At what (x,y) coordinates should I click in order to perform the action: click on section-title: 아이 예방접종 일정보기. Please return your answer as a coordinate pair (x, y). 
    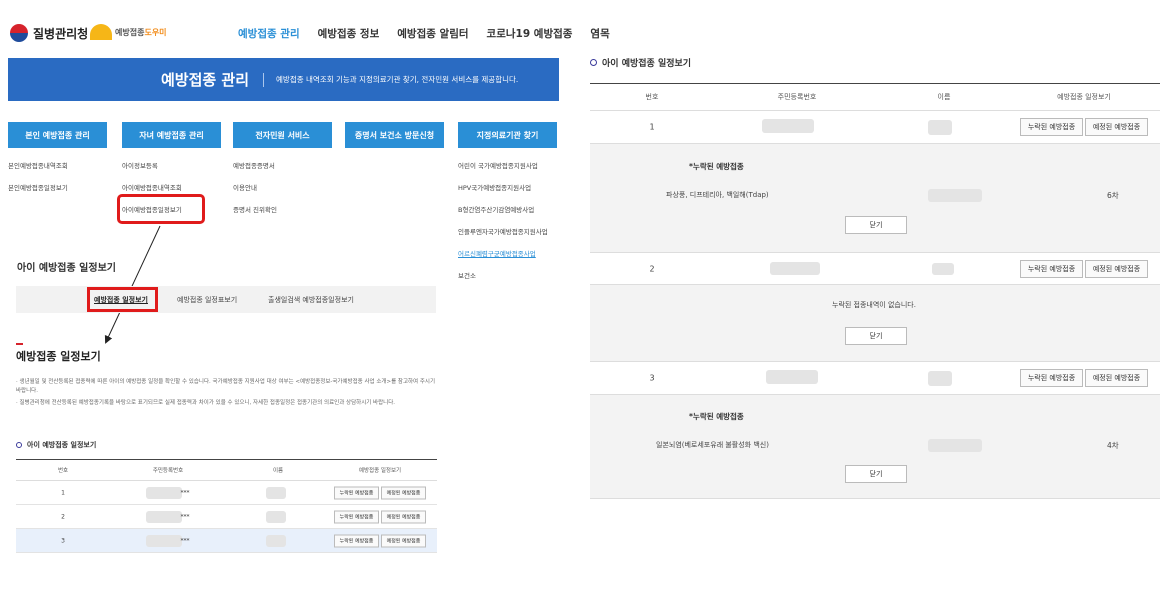
    Looking at the image, I should click on (66, 268).